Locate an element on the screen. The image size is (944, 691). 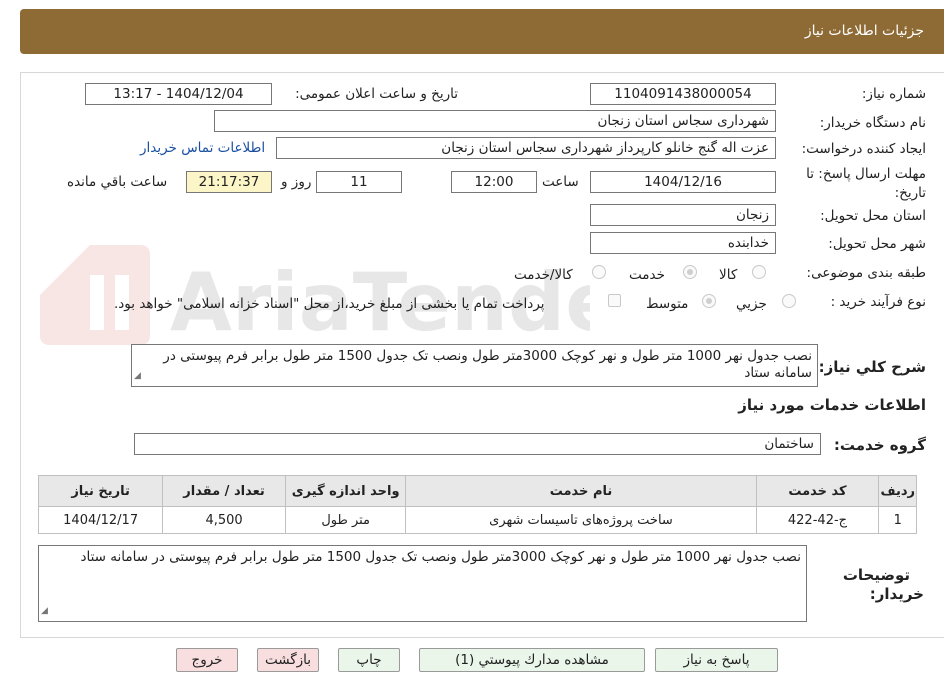
announce-label: تاریخ و ساعت اعلان عمومی: is located at coordinates (376, 94).